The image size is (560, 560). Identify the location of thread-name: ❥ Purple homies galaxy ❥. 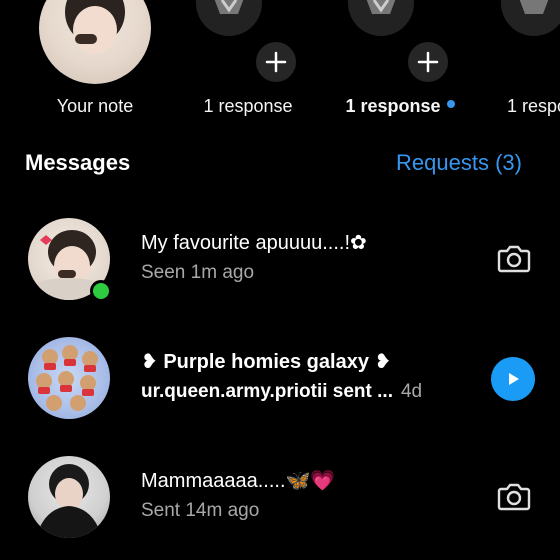
(266, 362).